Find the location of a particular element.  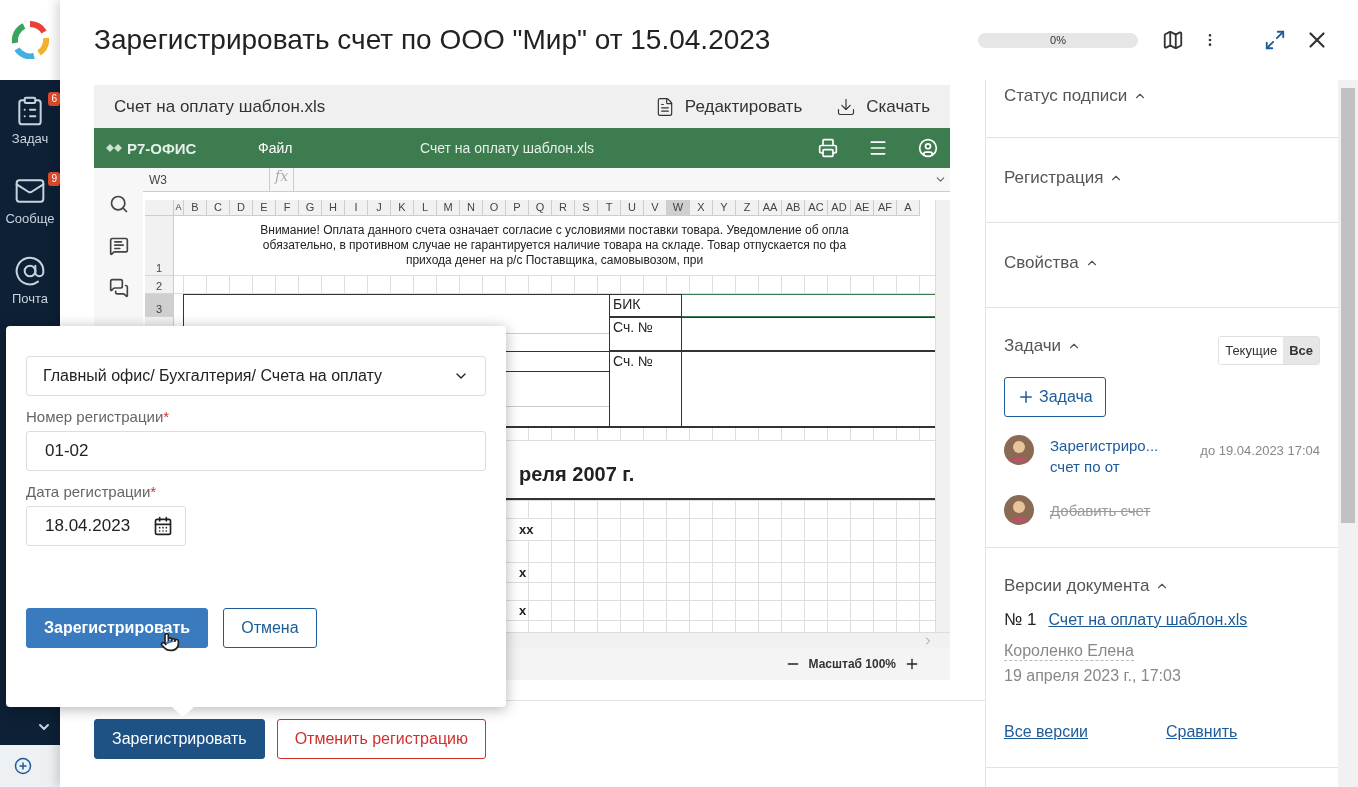

version-date: 19 апреля 2023 г., 17:03 is located at coordinates (1093, 676).